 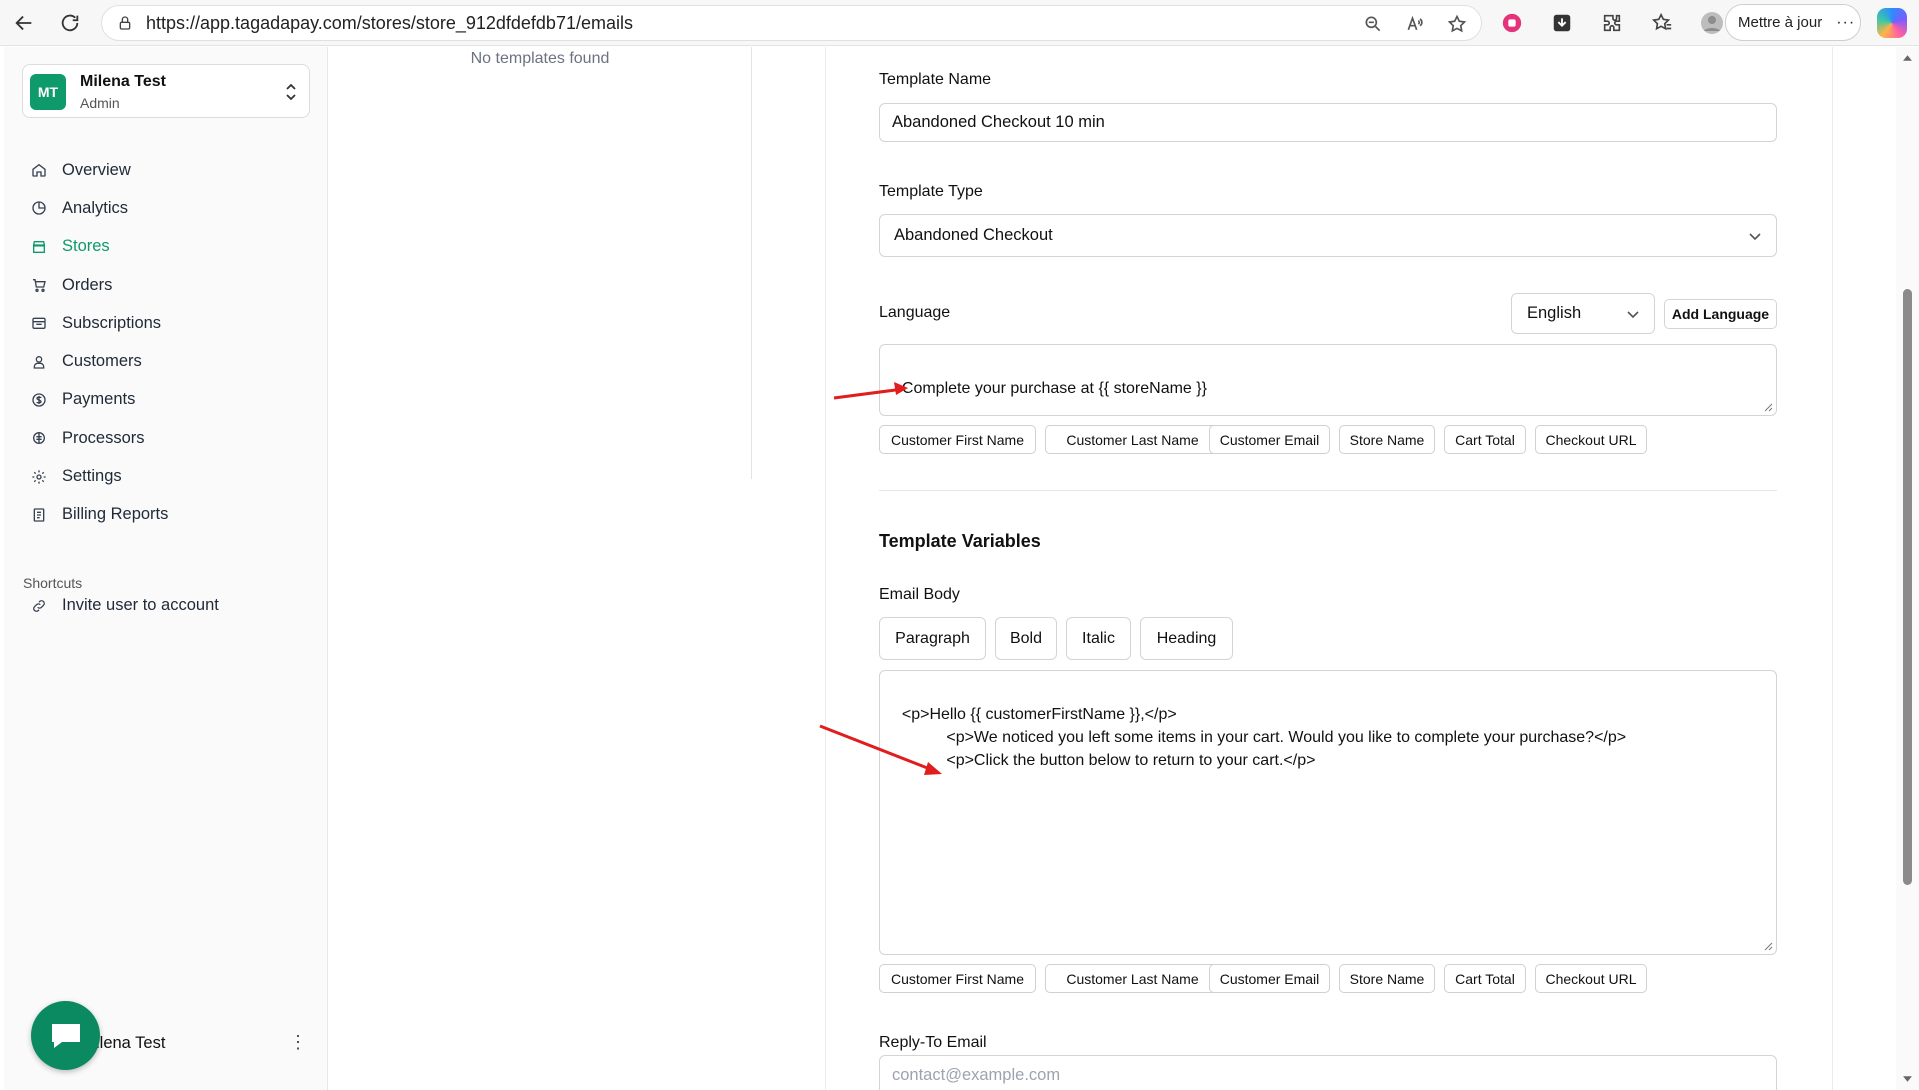 I want to click on template-type-value: Abandoned Checkout, so click(x=973, y=235).